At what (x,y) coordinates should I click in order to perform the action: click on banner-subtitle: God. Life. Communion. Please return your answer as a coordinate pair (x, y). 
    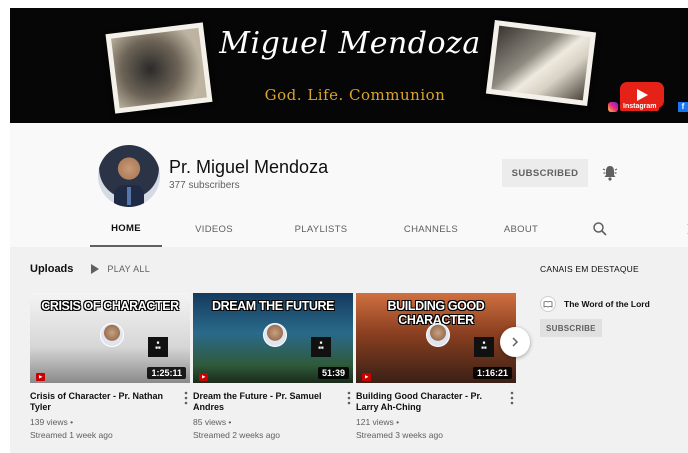
    Looking at the image, I should click on (355, 95).